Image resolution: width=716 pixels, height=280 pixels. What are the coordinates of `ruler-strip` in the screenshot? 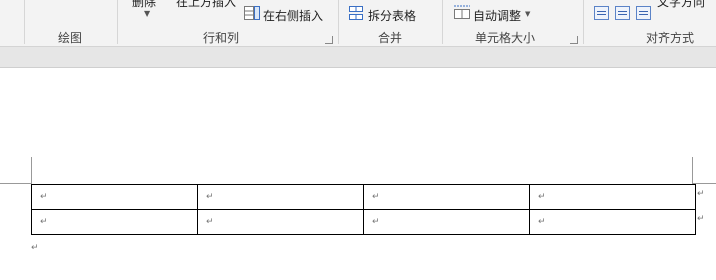 It's located at (358, 57).